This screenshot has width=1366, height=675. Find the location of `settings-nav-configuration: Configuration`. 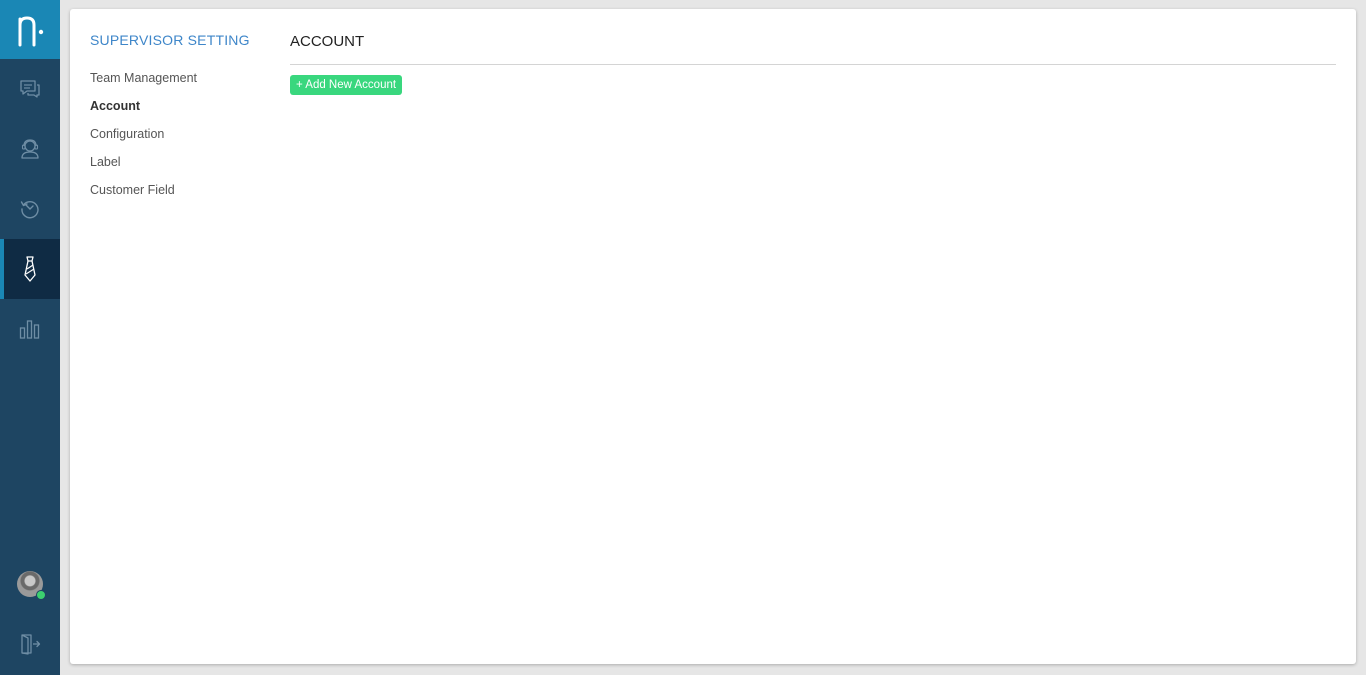

settings-nav-configuration: Configuration is located at coordinates (143, 141).